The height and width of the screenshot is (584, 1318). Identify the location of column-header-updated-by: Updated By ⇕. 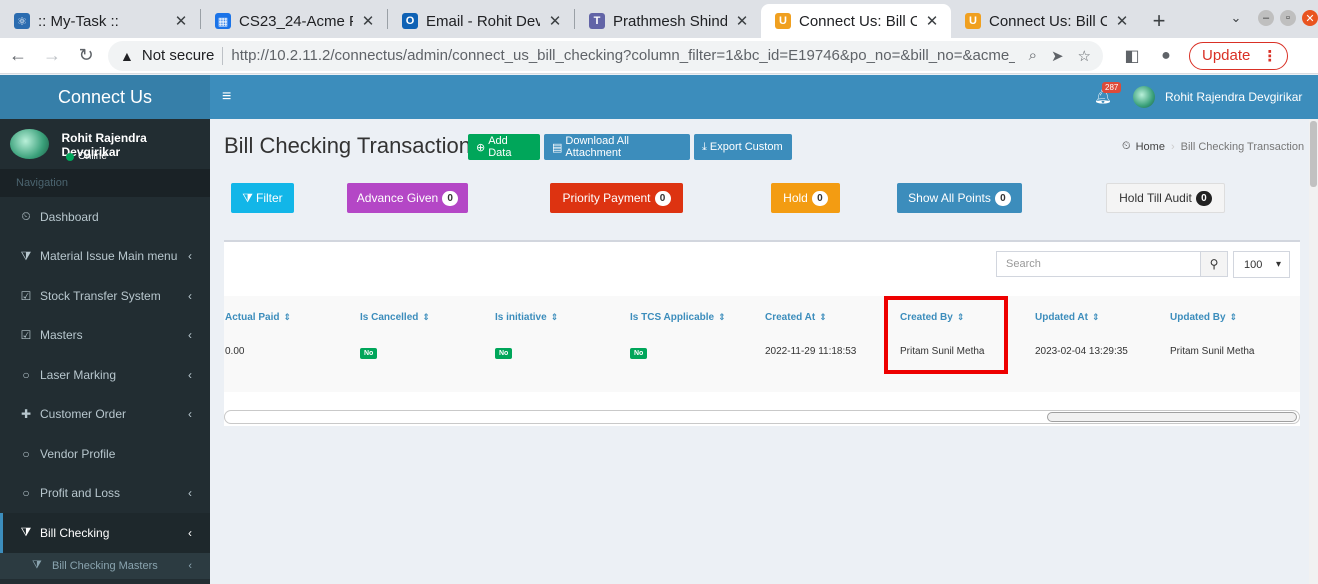
(1203, 317).